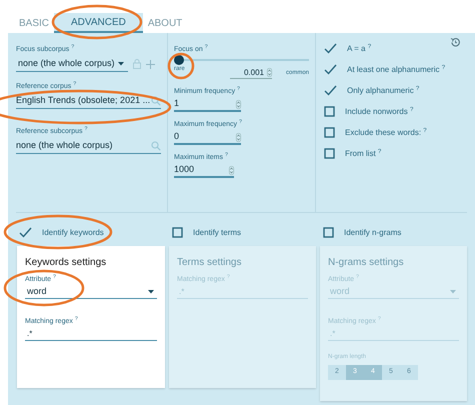  I want to click on card-title: Terms settings, so click(209, 263).